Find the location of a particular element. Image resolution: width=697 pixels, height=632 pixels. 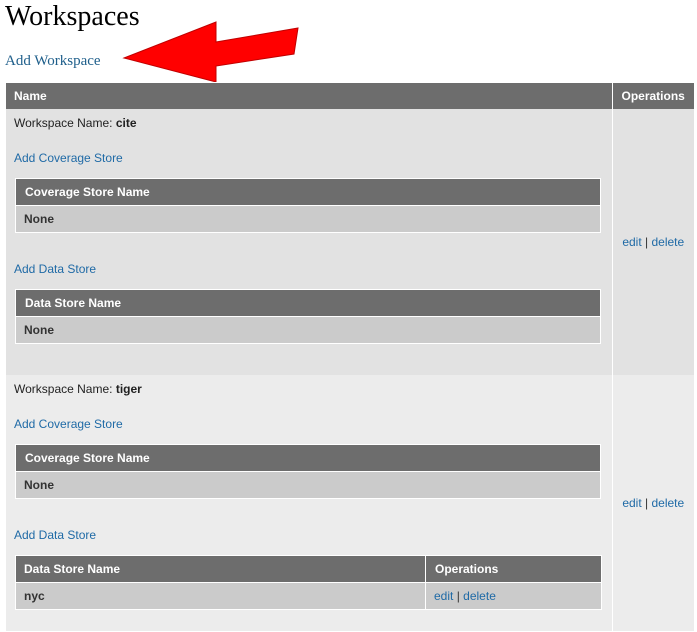

workspaces-table-header: Name Operations is located at coordinates (350, 96).